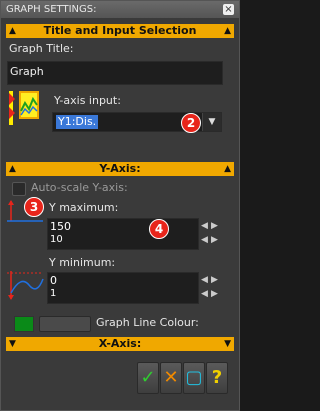 Image resolution: width=320 pixels, height=411 pixels. Describe the element at coordinates (148, 378) in the screenshot. I see `ok-button: ✓` at that location.